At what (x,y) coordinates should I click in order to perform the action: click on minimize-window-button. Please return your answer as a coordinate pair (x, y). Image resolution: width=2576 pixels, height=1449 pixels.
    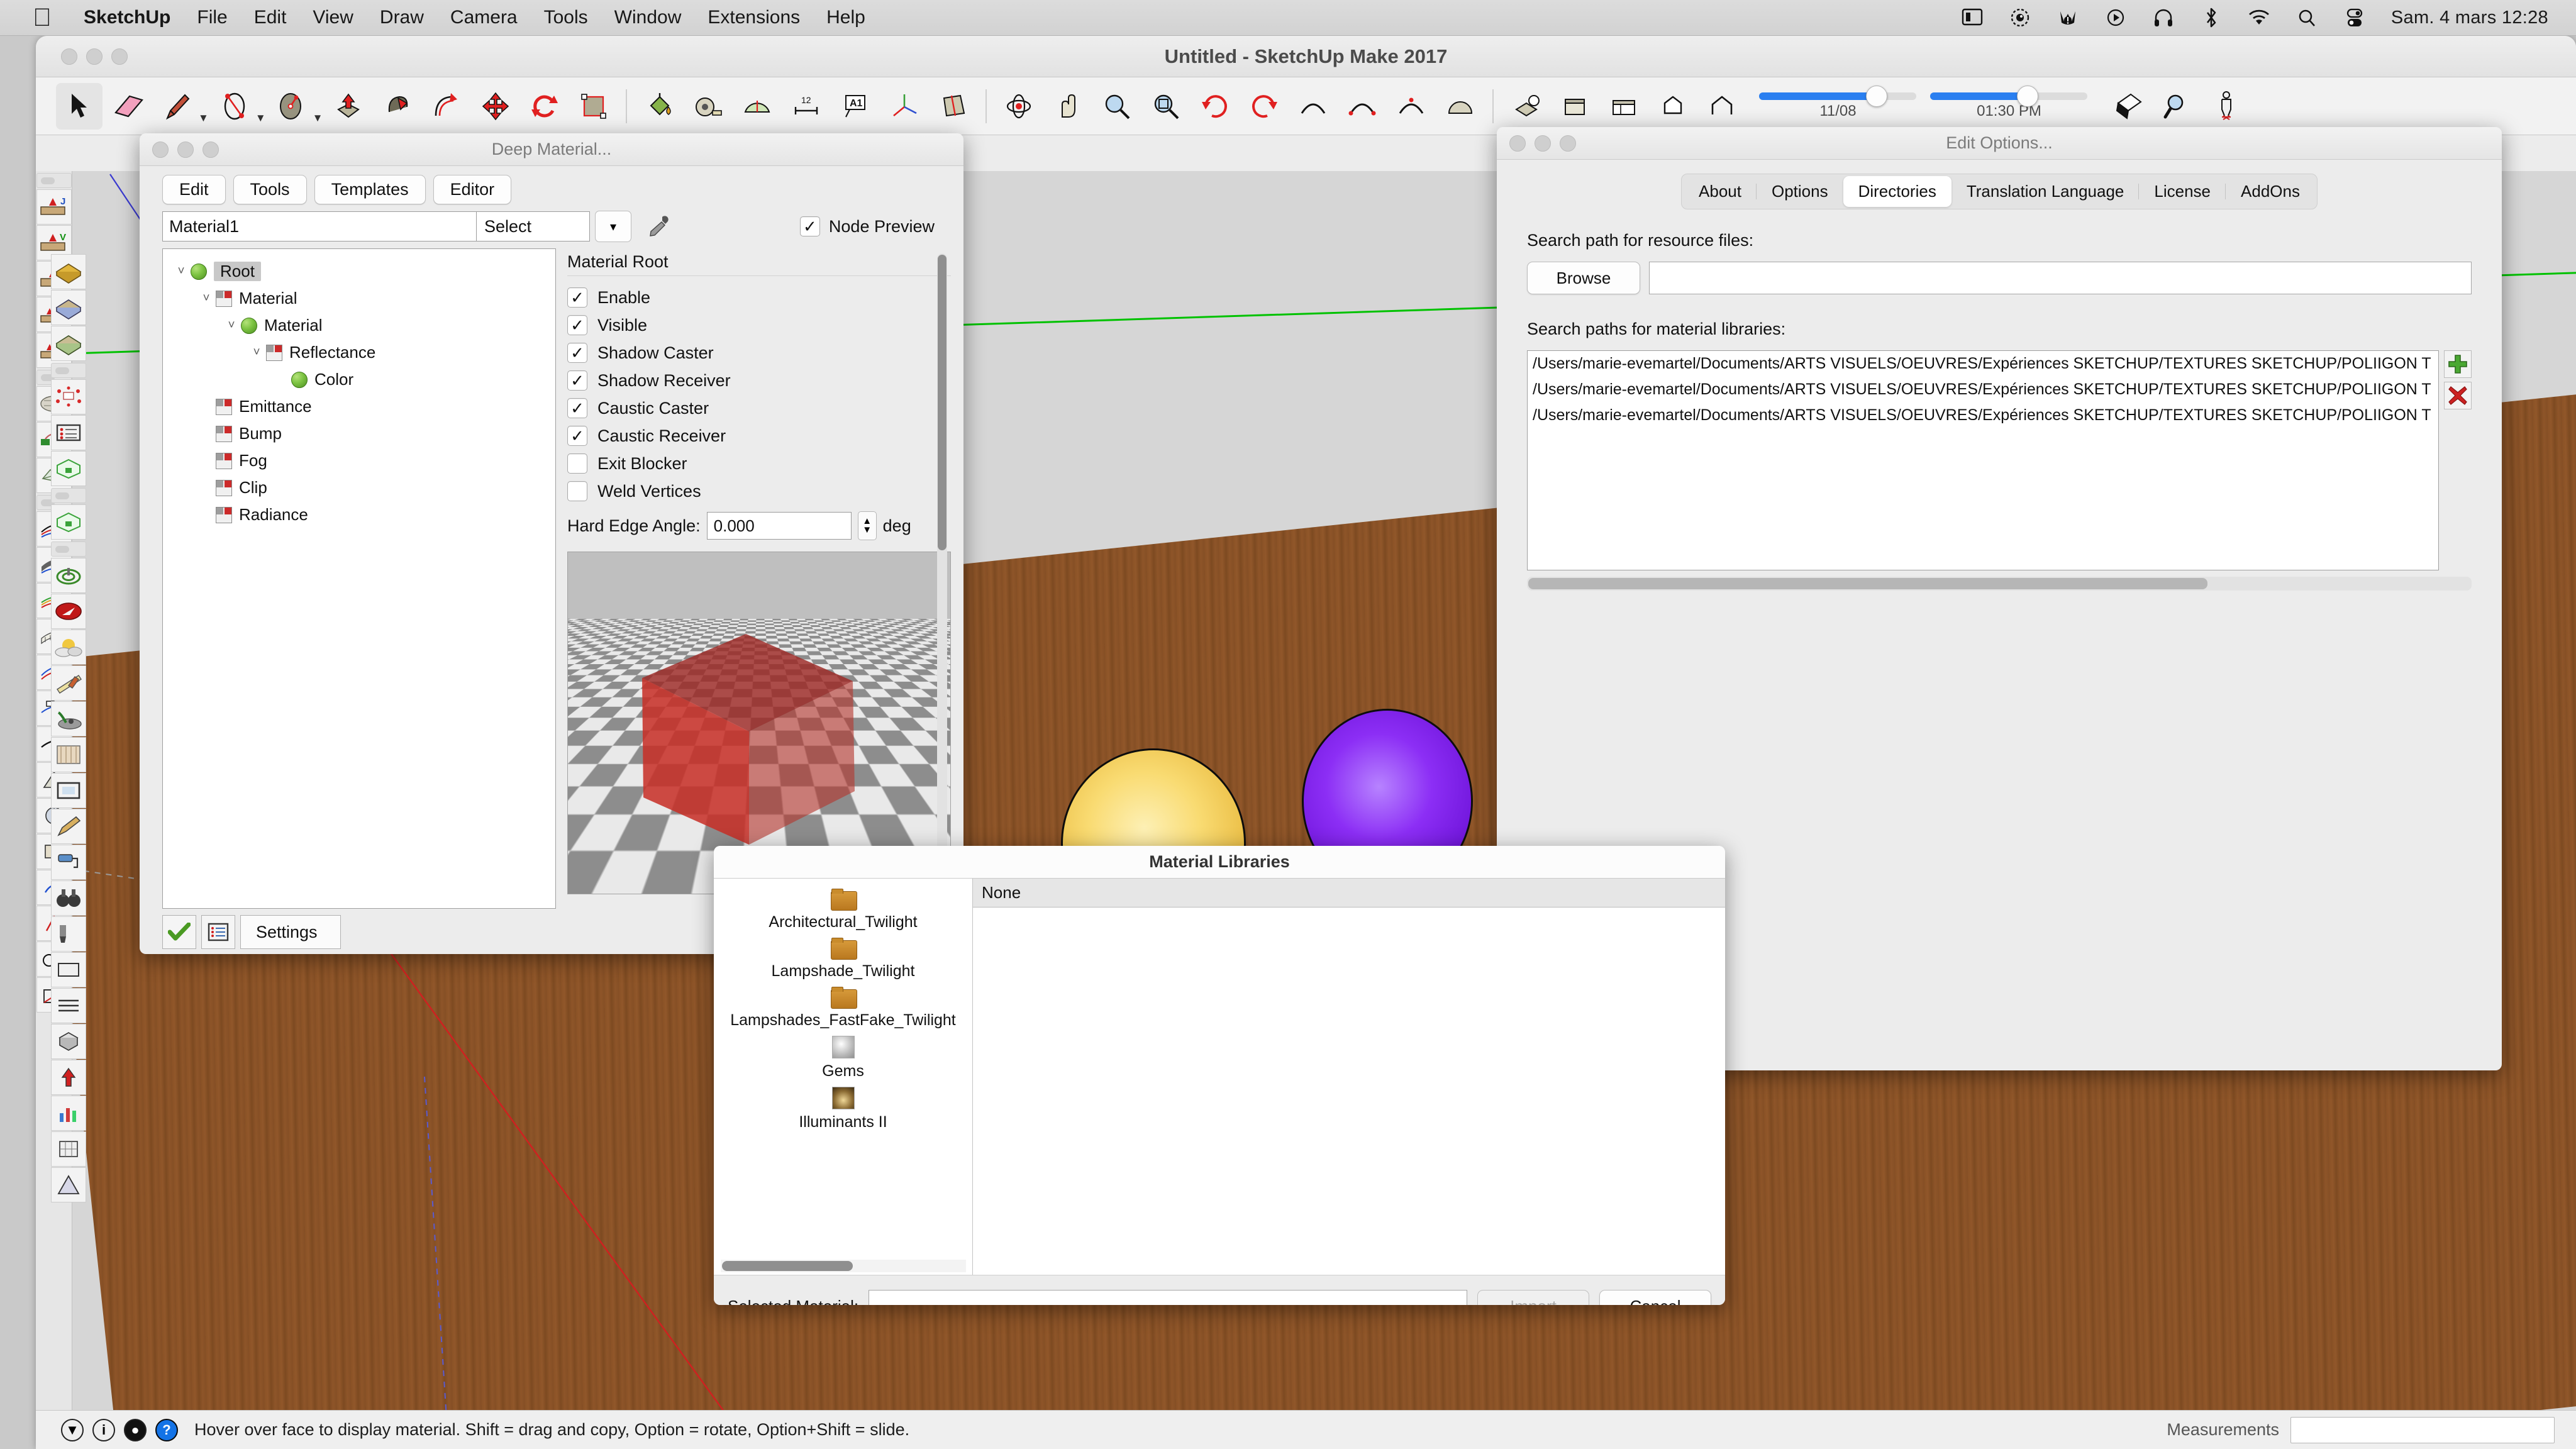
    Looking at the image, I should click on (94, 56).